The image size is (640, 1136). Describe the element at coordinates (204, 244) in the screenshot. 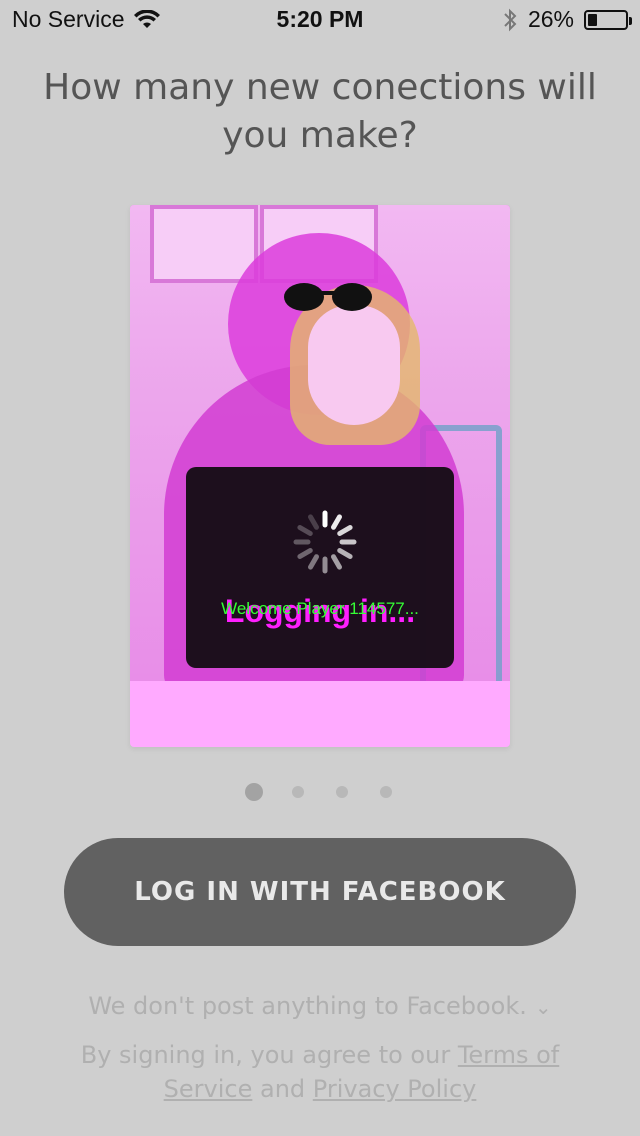

I see `photo-window` at that location.